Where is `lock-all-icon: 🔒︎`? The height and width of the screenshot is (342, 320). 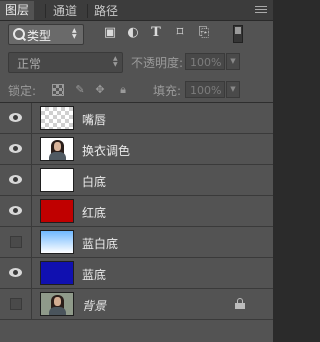 lock-all-icon: 🔒︎ is located at coordinates (123, 90).